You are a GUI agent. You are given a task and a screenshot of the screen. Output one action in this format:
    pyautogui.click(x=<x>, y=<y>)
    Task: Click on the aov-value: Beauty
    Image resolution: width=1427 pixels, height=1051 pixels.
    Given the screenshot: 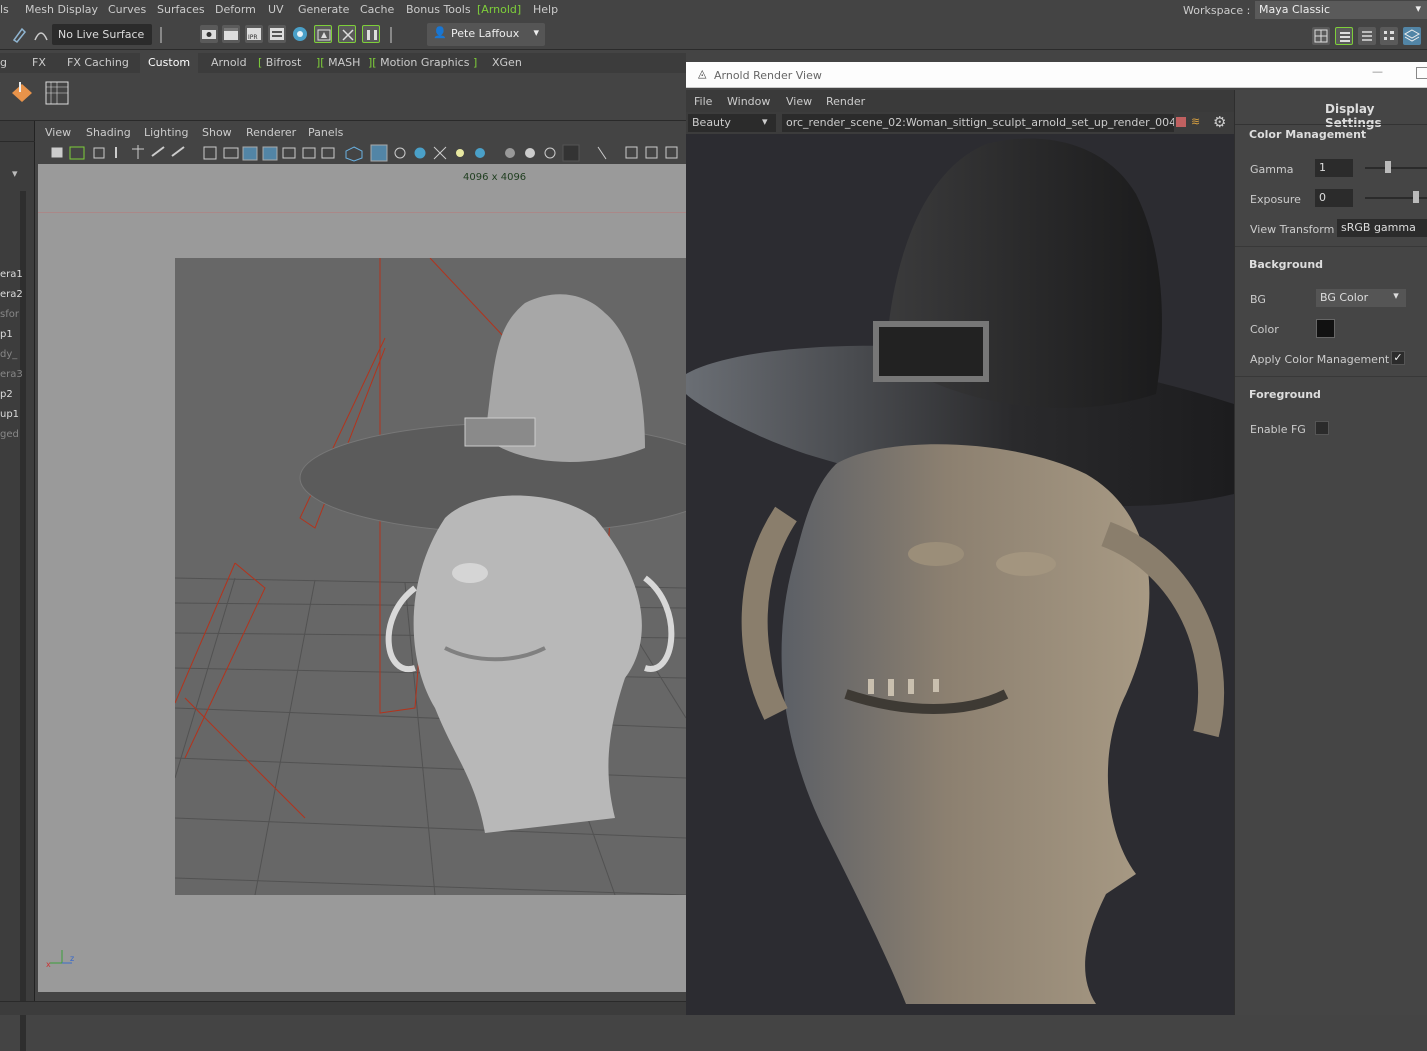 What is the action you would take?
    pyautogui.click(x=711, y=122)
    